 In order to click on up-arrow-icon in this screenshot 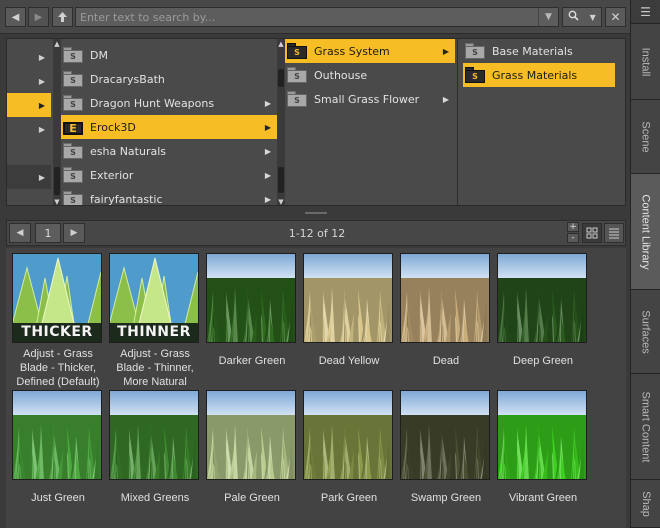, I will do `click(62, 17)`.